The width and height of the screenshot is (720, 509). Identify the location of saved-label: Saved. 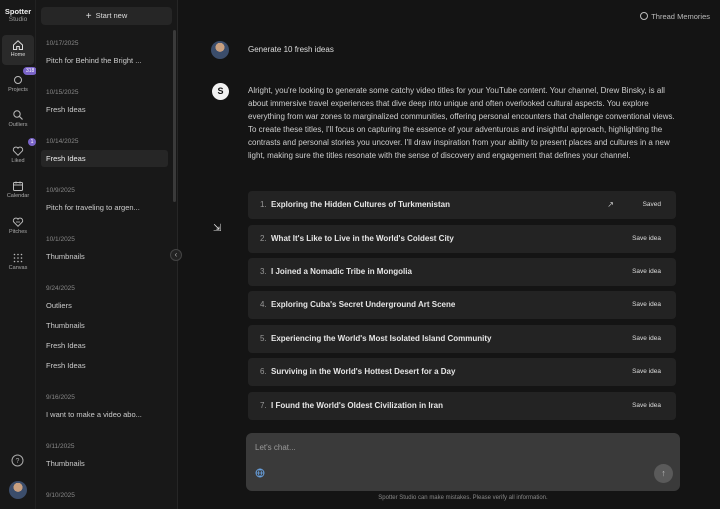
(651, 204).